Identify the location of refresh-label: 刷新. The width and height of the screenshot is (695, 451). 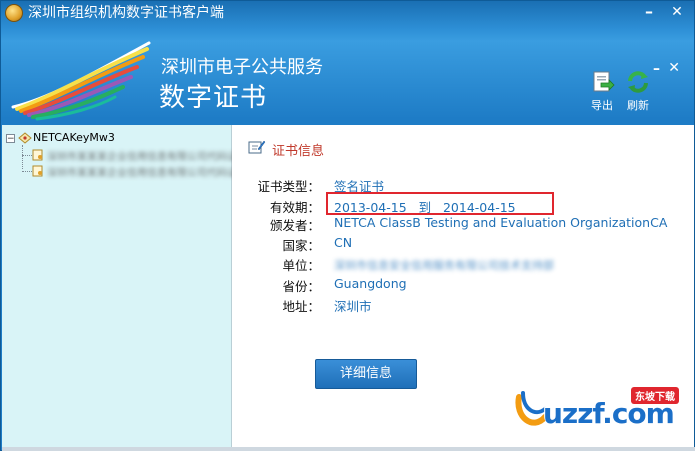
(638, 105).